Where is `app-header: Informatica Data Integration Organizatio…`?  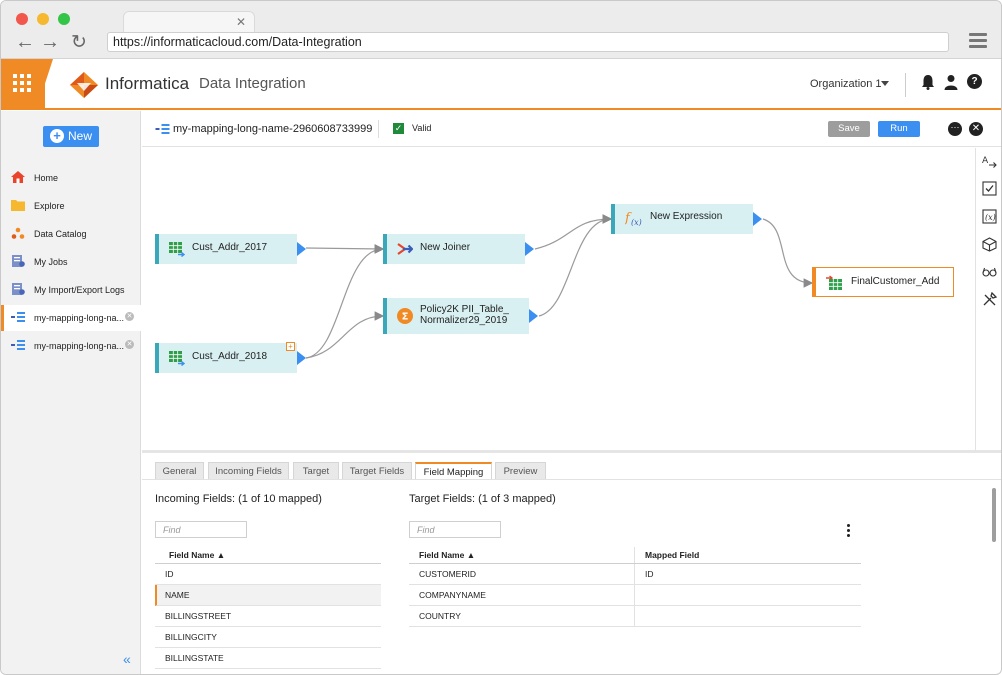
app-header: Informatica Data Integration Organizatio… is located at coordinates (501, 84).